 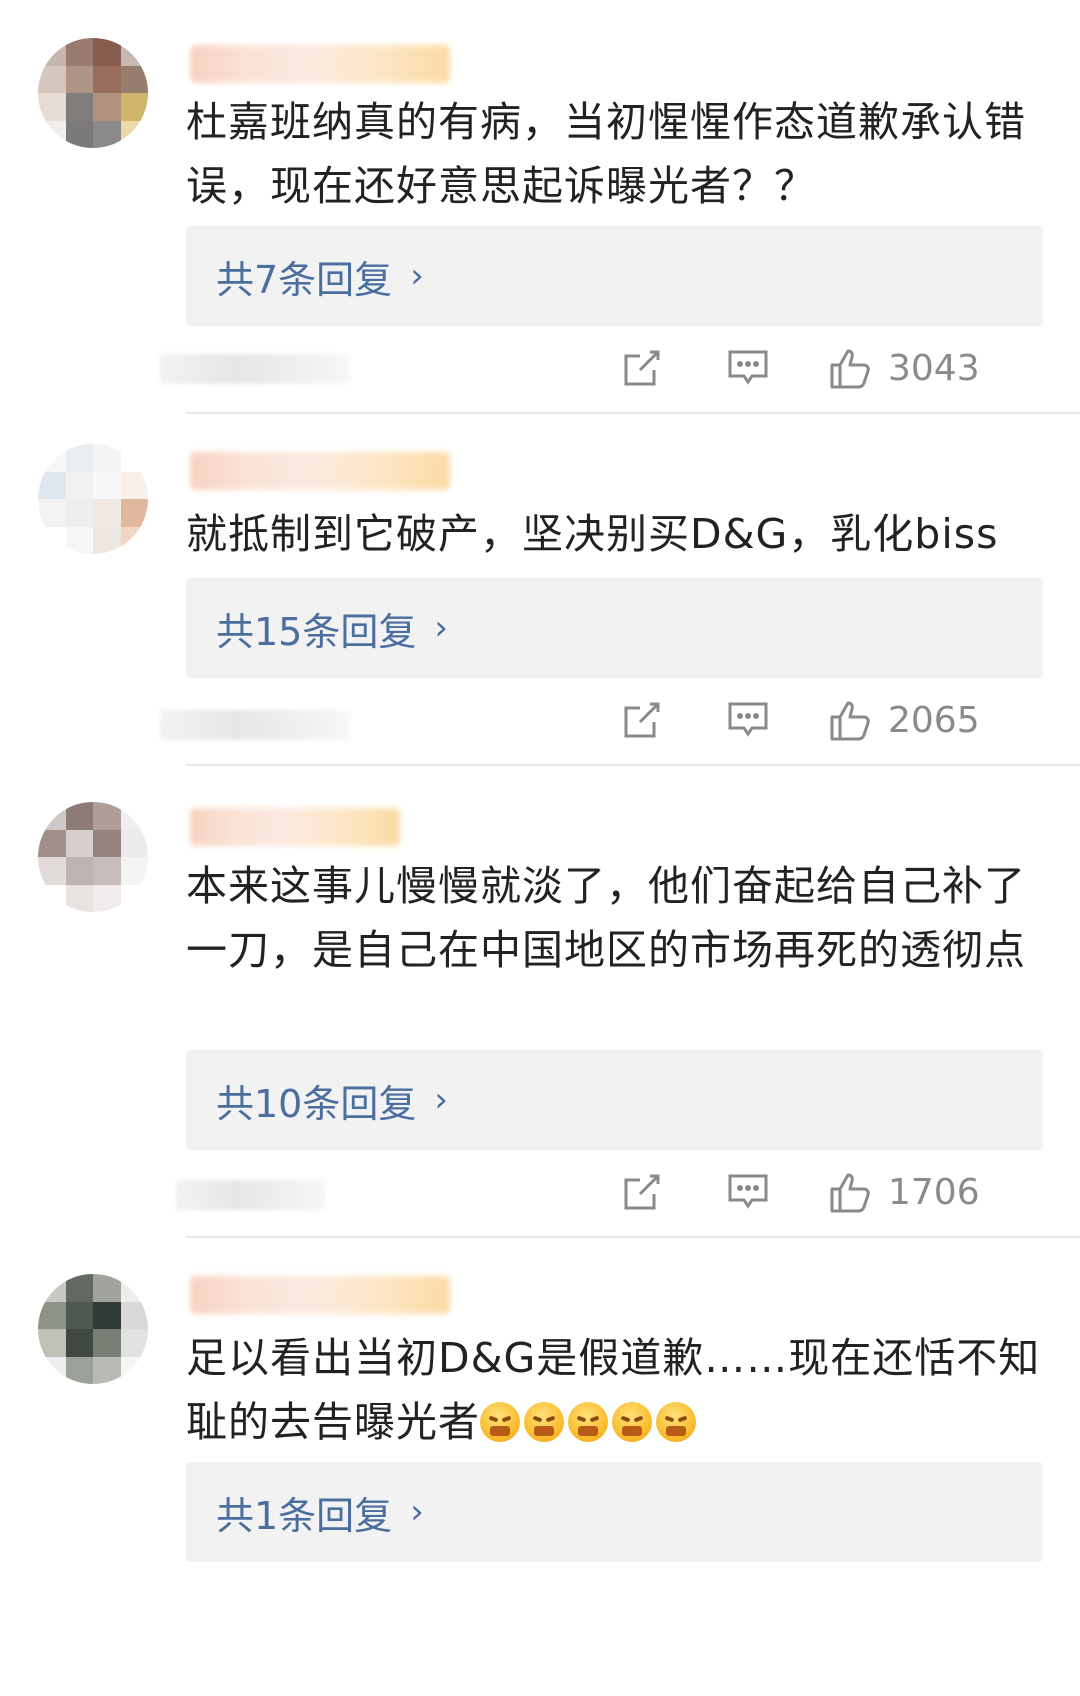 I want to click on reply-count-link: 共1条回复, so click(x=304, y=1512).